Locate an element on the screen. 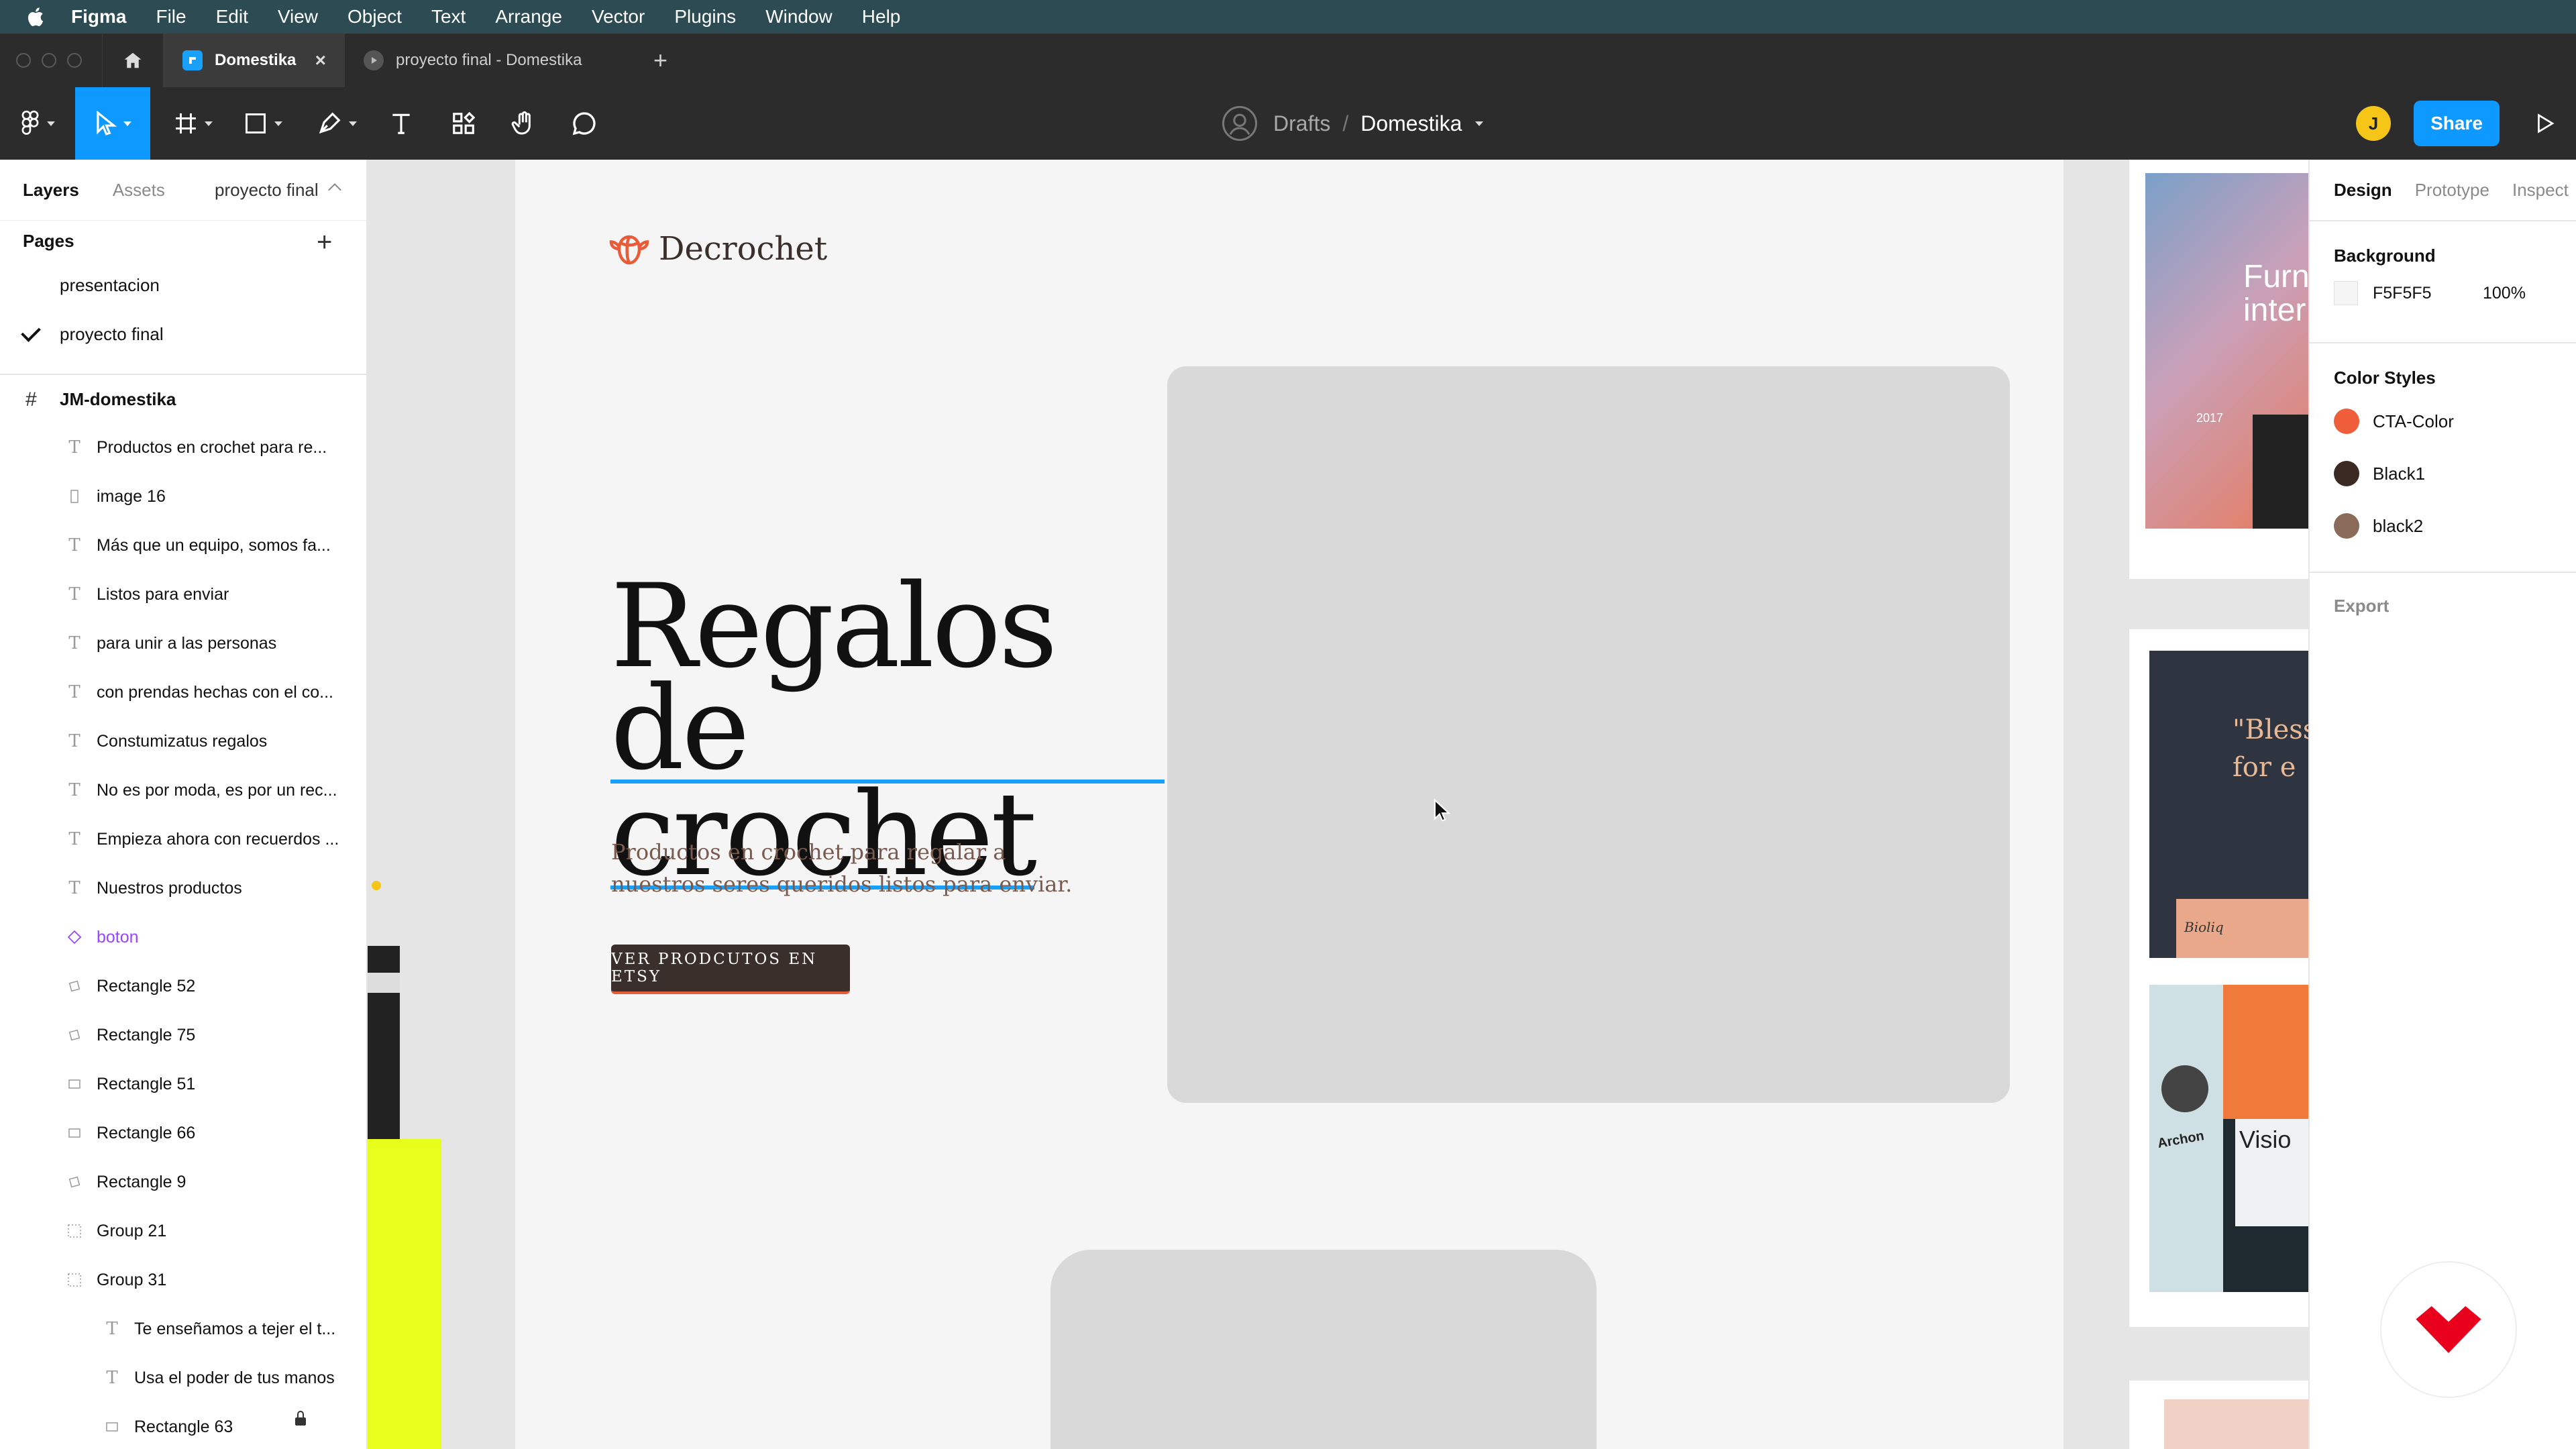 This screenshot has width=2576, height=1449. breadcrumb-drafts: Drafts is located at coordinates (1301, 123).